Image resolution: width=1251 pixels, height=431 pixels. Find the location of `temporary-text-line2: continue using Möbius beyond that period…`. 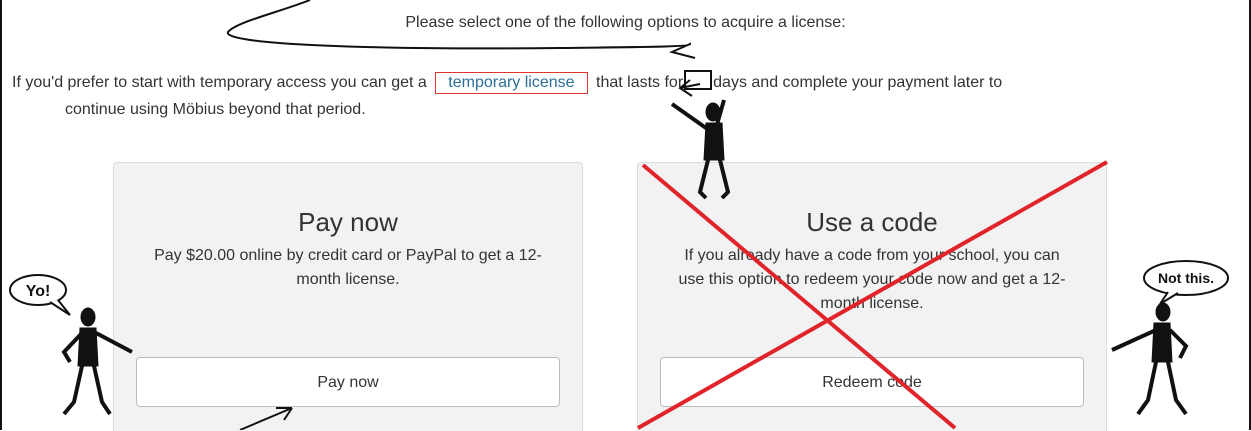

temporary-text-line2: continue using Möbius beyond that period… is located at coordinates (215, 109).